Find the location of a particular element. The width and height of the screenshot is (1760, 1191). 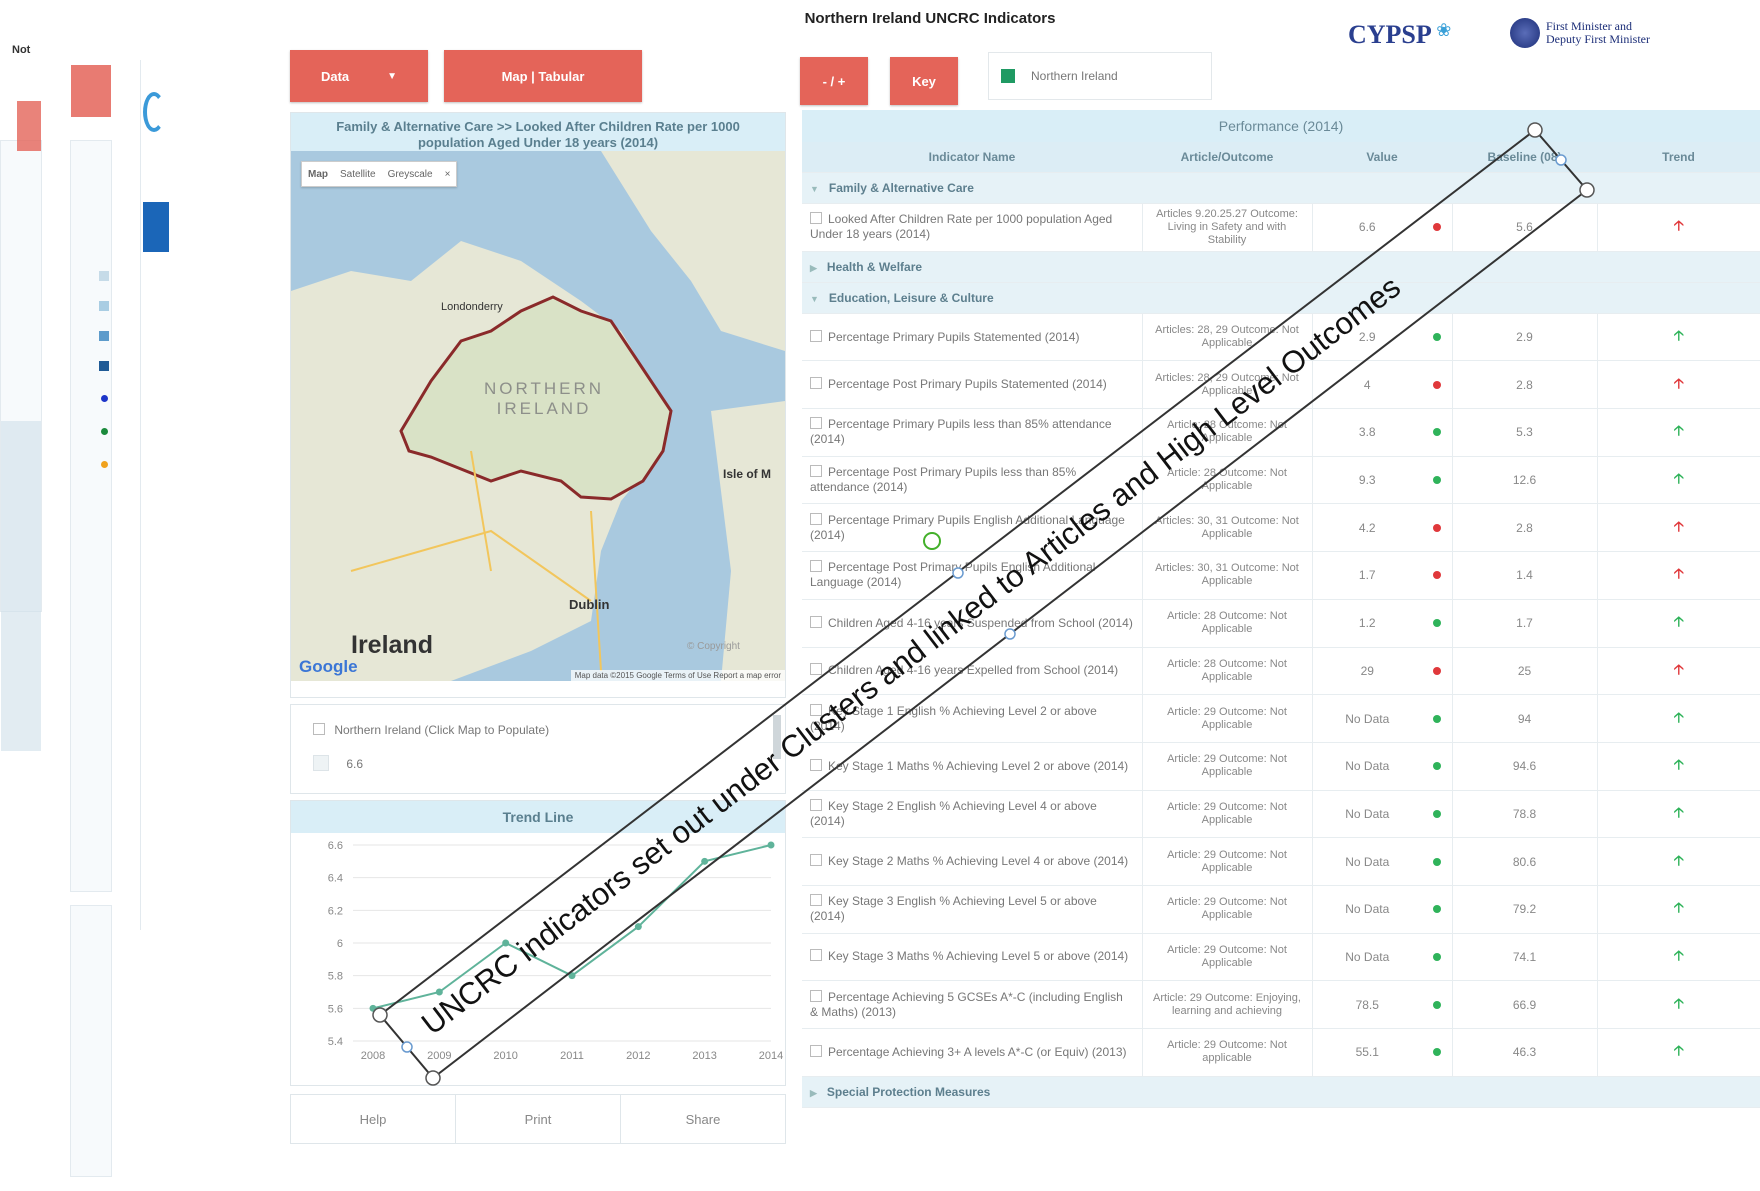

baseline-value: 2.9 is located at coordinates (1525, 337).